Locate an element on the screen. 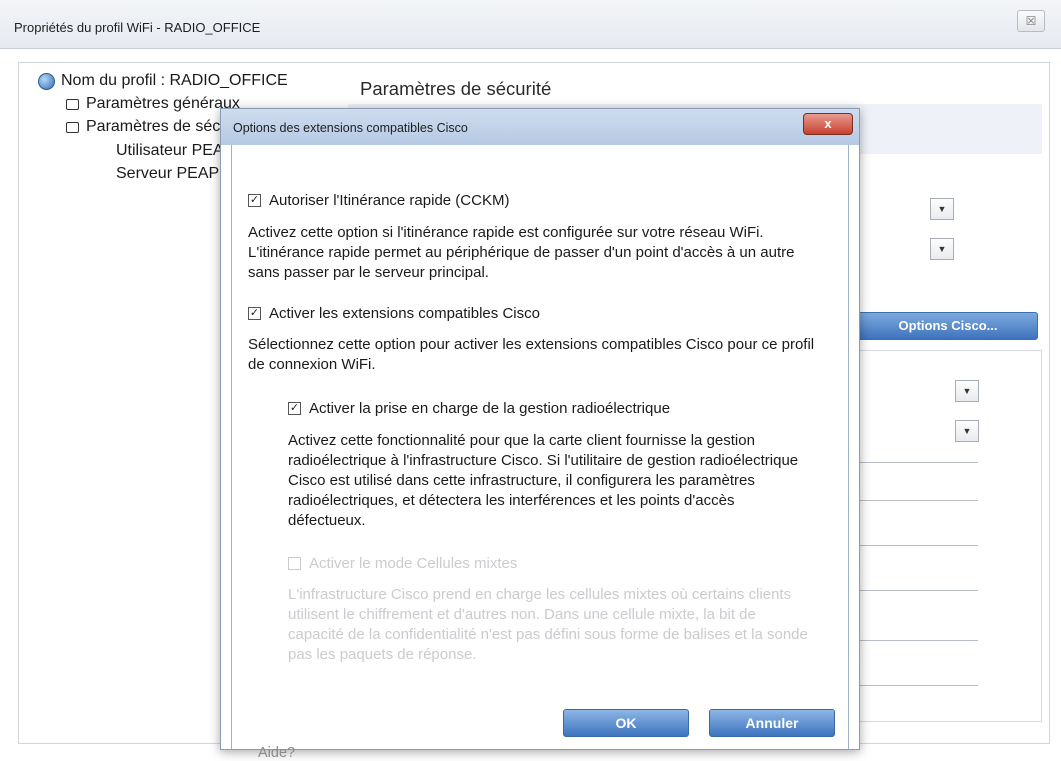  help-link: Aide? is located at coordinates (276, 753).